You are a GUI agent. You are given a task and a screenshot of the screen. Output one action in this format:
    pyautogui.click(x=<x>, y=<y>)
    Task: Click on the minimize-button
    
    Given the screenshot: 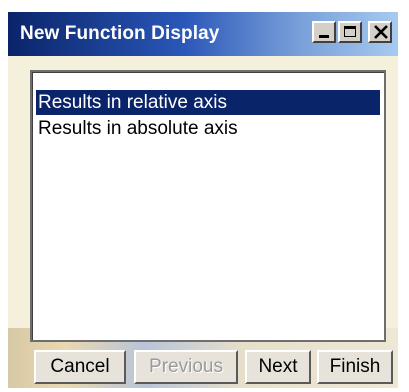 What is the action you would take?
    pyautogui.click(x=324, y=32)
    